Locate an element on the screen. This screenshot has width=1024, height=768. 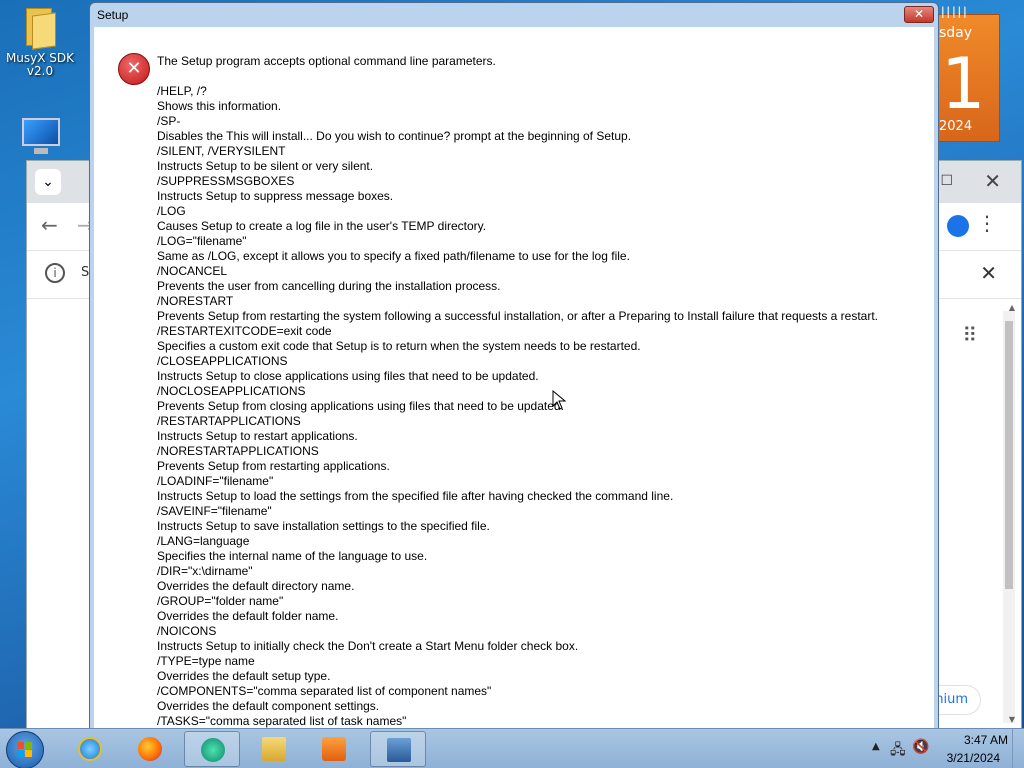
parameter-switch: /LOG is located at coordinates (171, 211).